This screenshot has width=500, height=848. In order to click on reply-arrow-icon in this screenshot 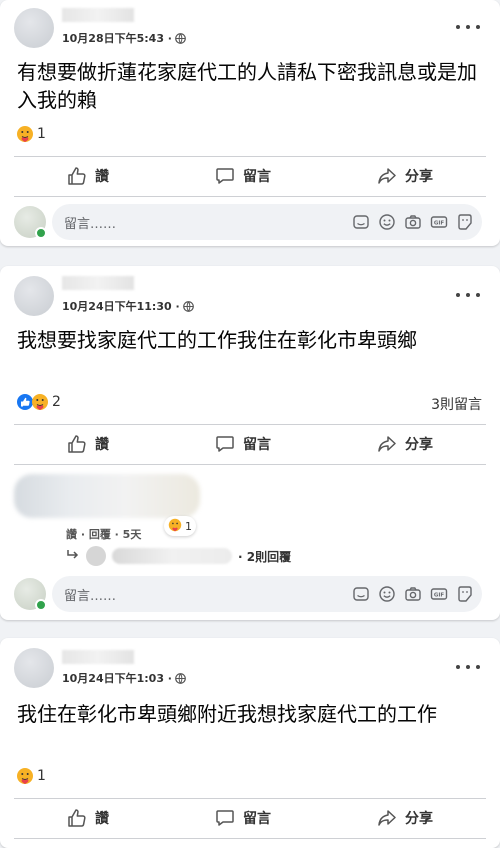, I will do `click(73, 556)`.